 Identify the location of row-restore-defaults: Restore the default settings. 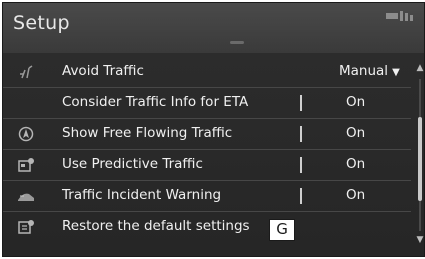
(207, 227).